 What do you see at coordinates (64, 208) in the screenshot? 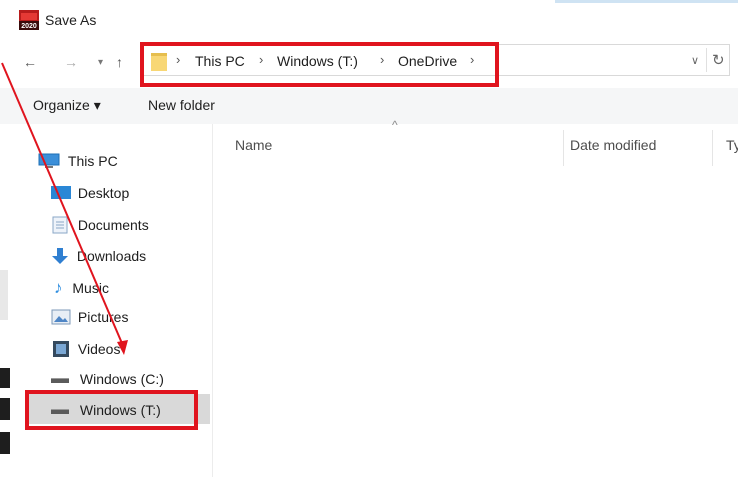
I see `annotation-arrow` at bounding box center [64, 208].